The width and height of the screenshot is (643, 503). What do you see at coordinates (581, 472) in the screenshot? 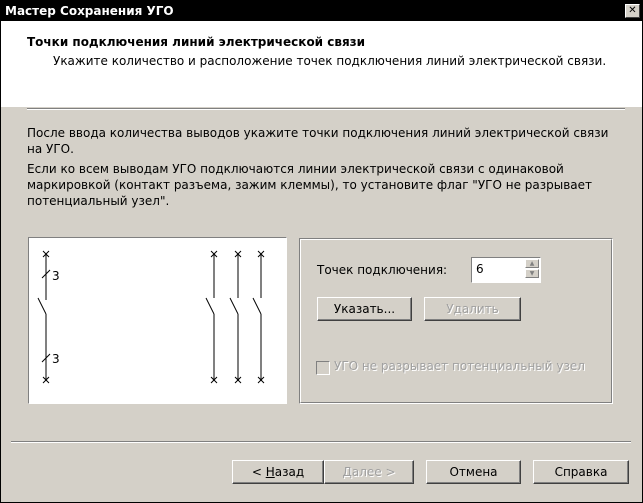
I see `help-button: Справка` at bounding box center [581, 472].